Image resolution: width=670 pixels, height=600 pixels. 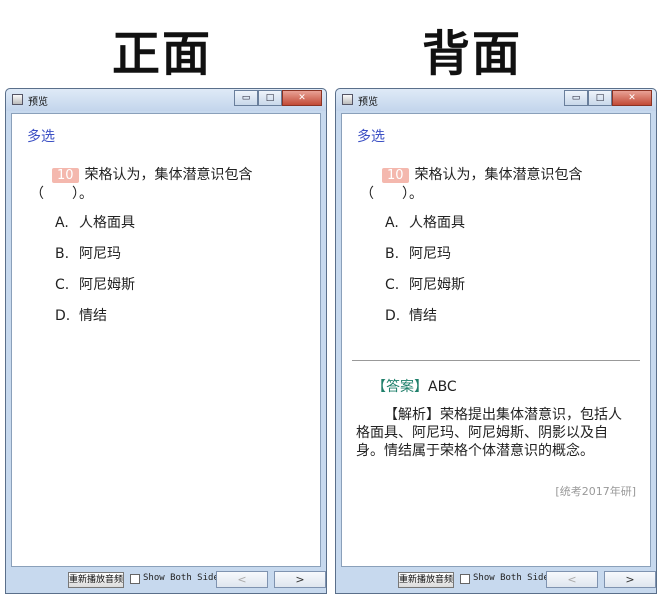 What do you see at coordinates (472, 54) in the screenshot?
I see `back-heading: 背面` at bounding box center [472, 54].